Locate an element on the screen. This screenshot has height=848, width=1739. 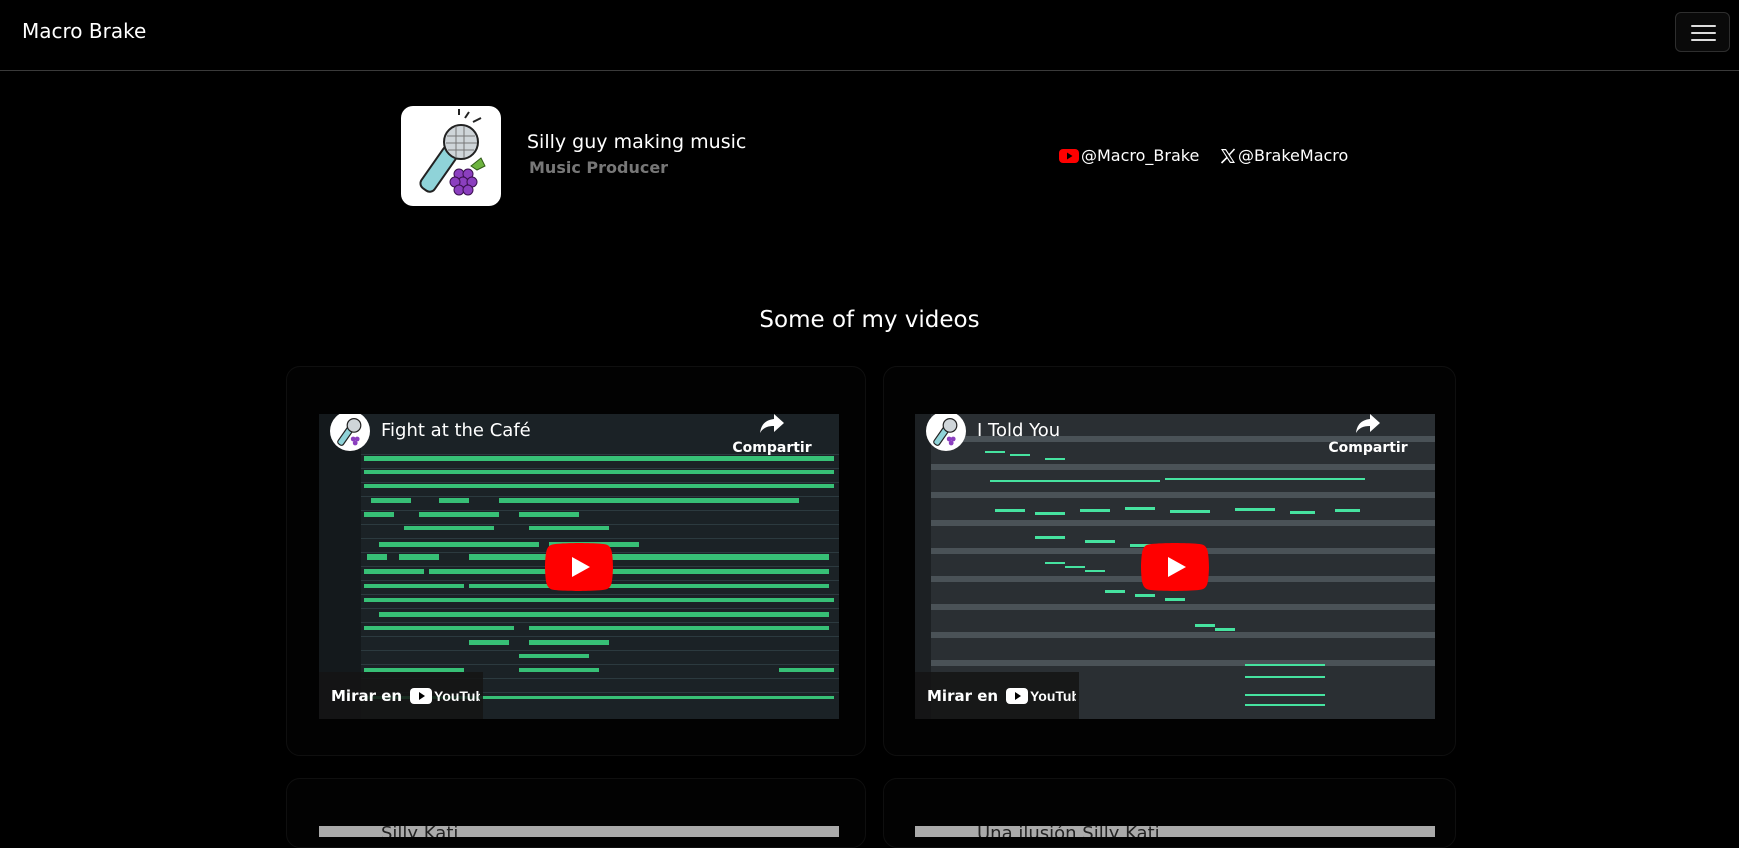
x-handle: @BrakeMacro is located at coordinates (1293, 155).